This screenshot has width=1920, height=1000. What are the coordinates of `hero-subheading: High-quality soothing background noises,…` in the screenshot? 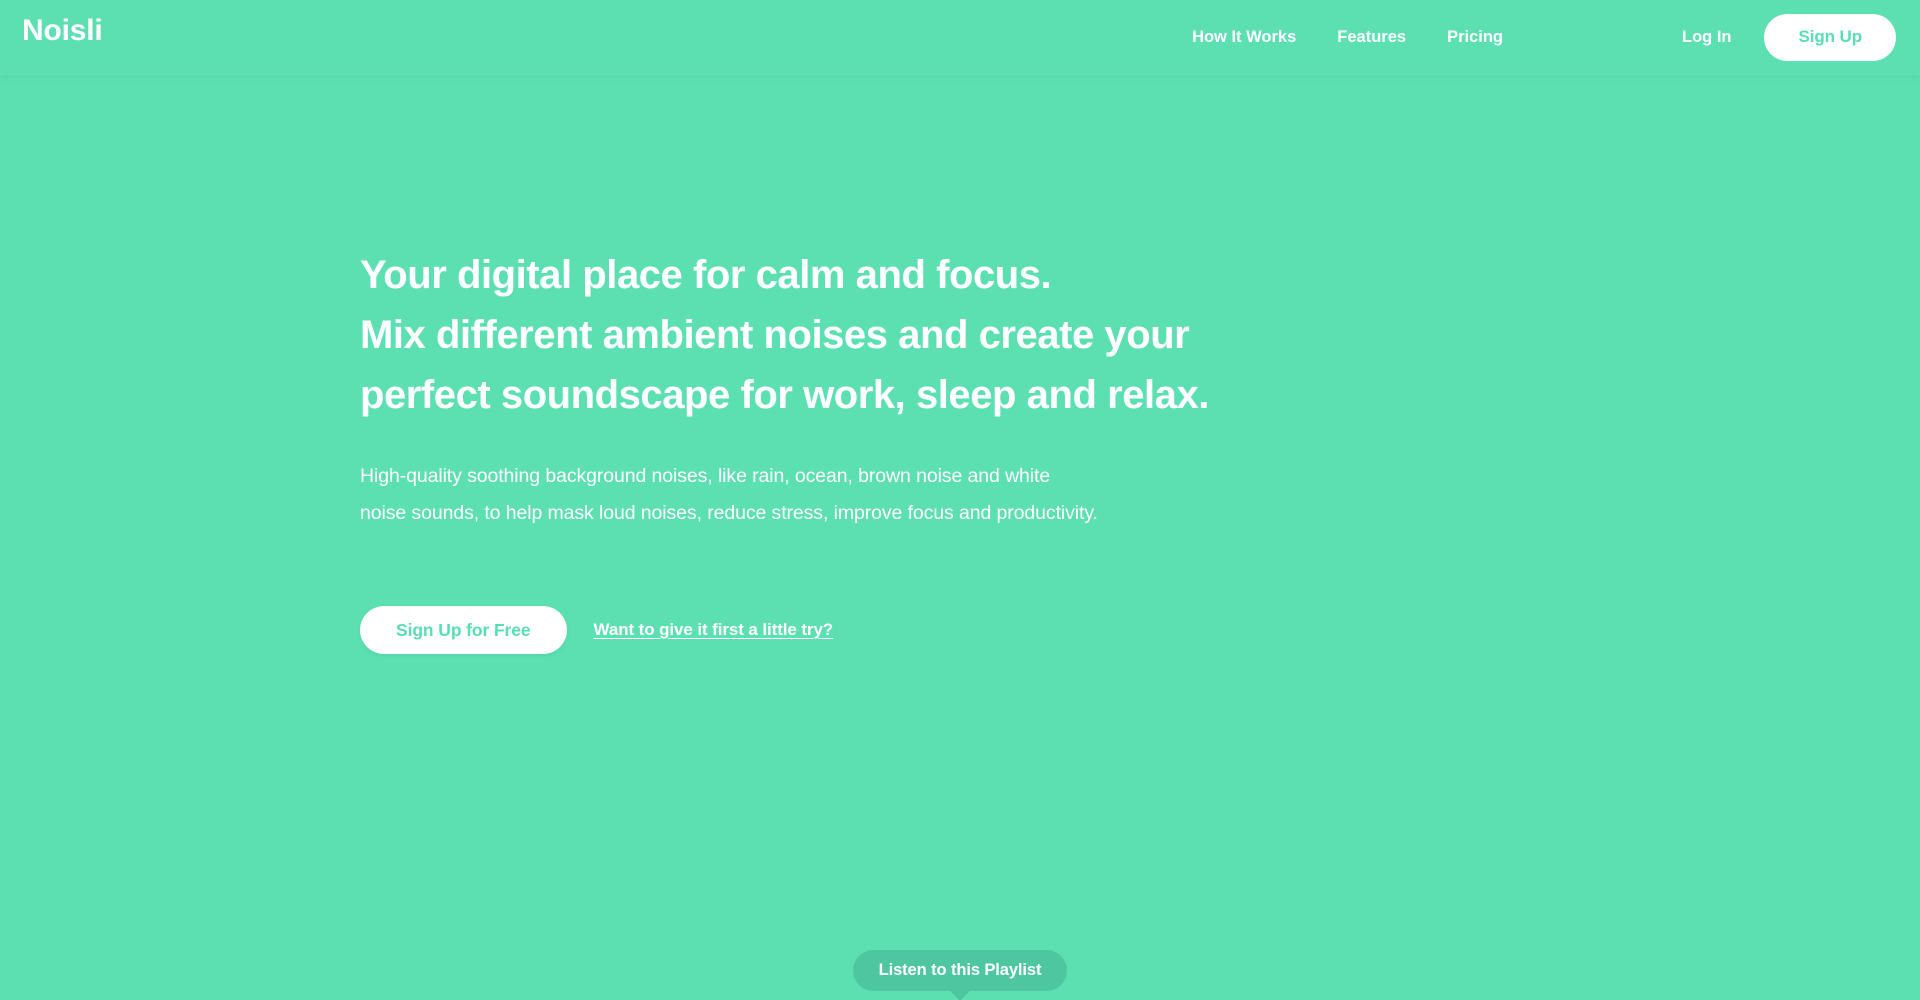 It's located at (825, 495).